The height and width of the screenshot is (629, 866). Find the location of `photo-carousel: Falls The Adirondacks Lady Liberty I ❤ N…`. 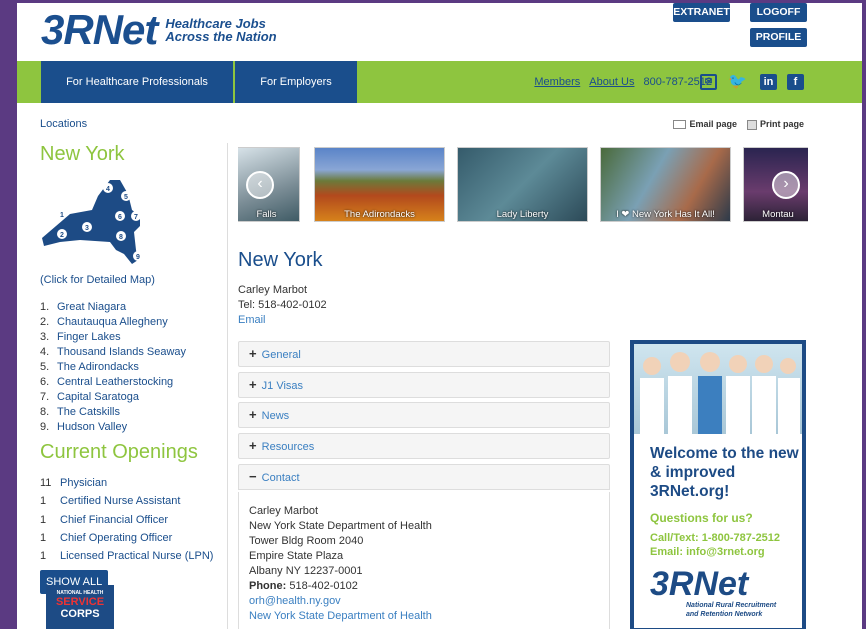

photo-carousel: Falls The Adirondacks Lady Liberty I ❤ N… is located at coordinates (523, 185).